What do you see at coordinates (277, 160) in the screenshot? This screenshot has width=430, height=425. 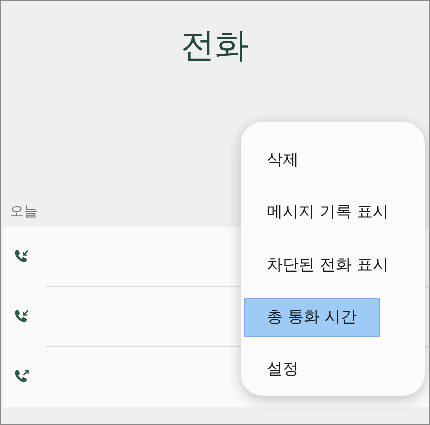 I see `menu-item: 삭제` at bounding box center [277, 160].